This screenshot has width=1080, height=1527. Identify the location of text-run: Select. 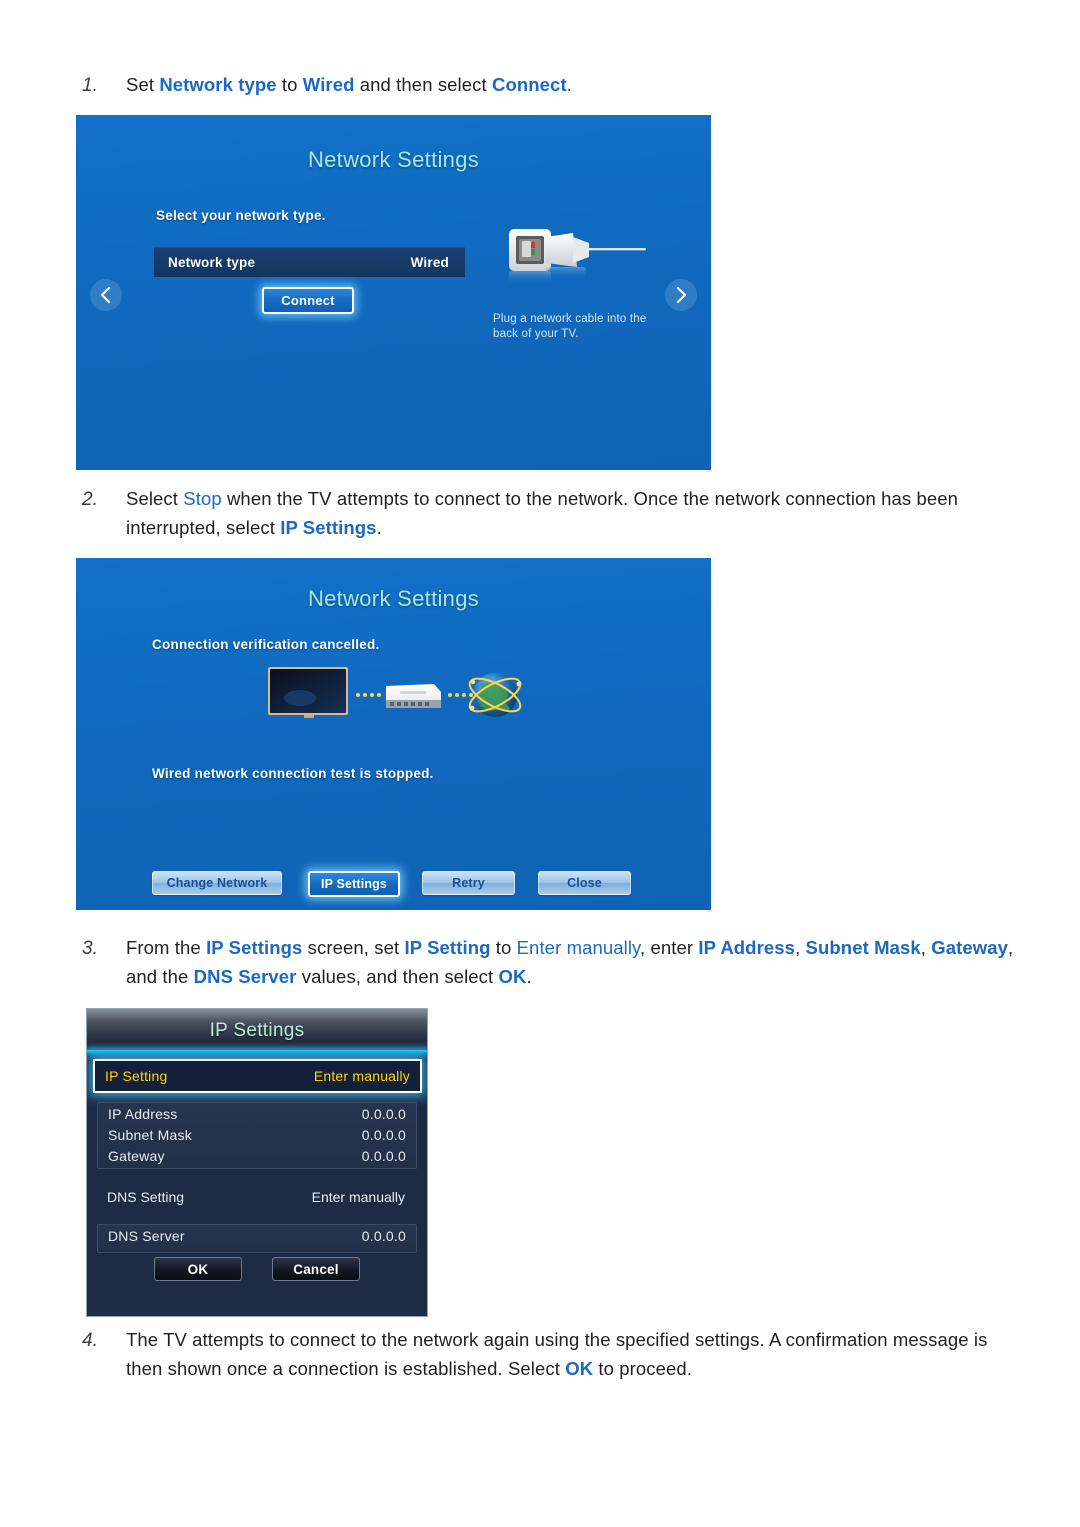
(155, 498).